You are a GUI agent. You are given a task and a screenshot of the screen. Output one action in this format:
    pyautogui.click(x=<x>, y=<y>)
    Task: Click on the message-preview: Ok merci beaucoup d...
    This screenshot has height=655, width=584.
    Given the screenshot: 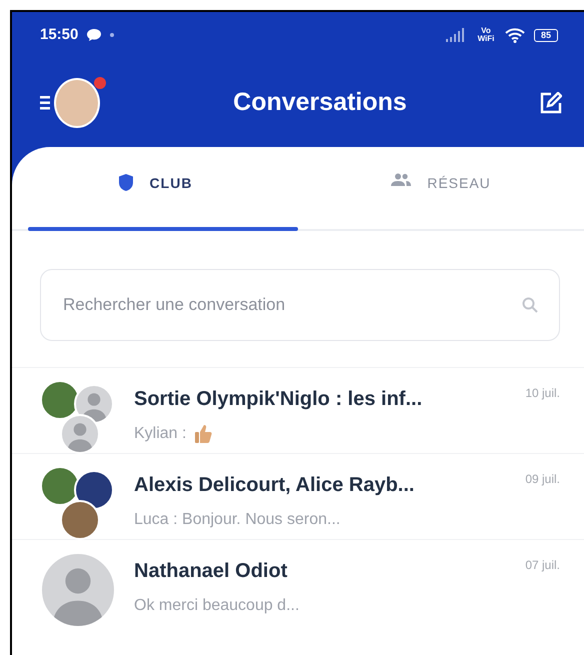 What is the action you would take?
    pyautogui.click(x=217, y=606)
    